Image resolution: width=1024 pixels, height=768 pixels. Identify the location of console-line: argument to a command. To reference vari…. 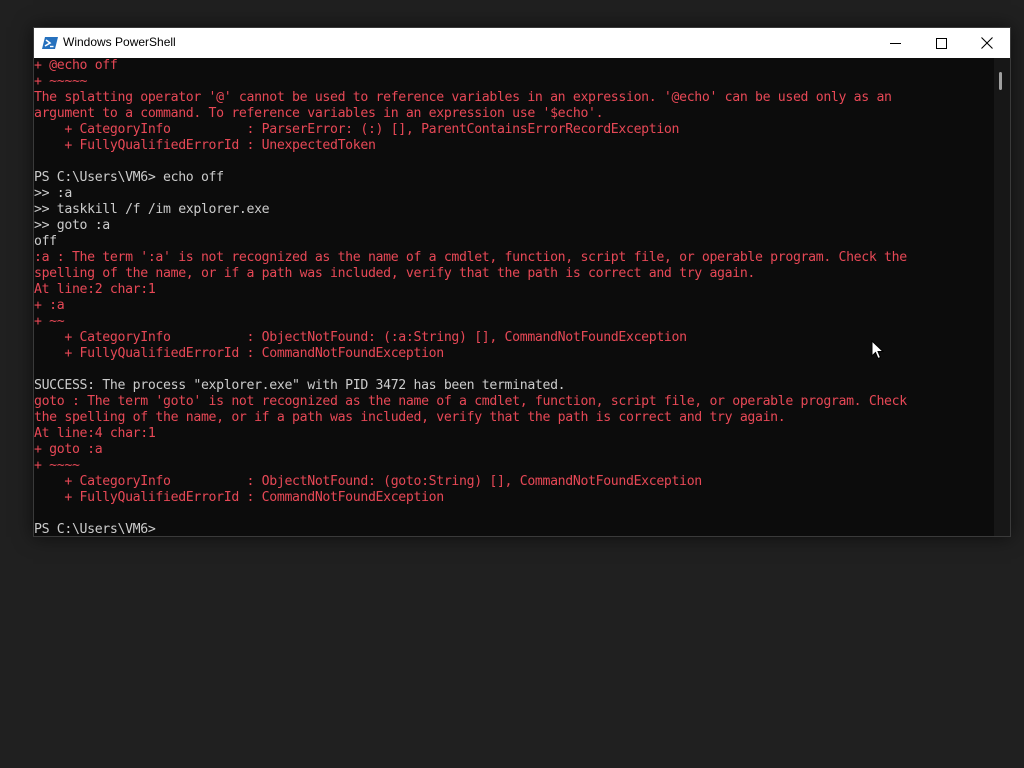
(319, 113).